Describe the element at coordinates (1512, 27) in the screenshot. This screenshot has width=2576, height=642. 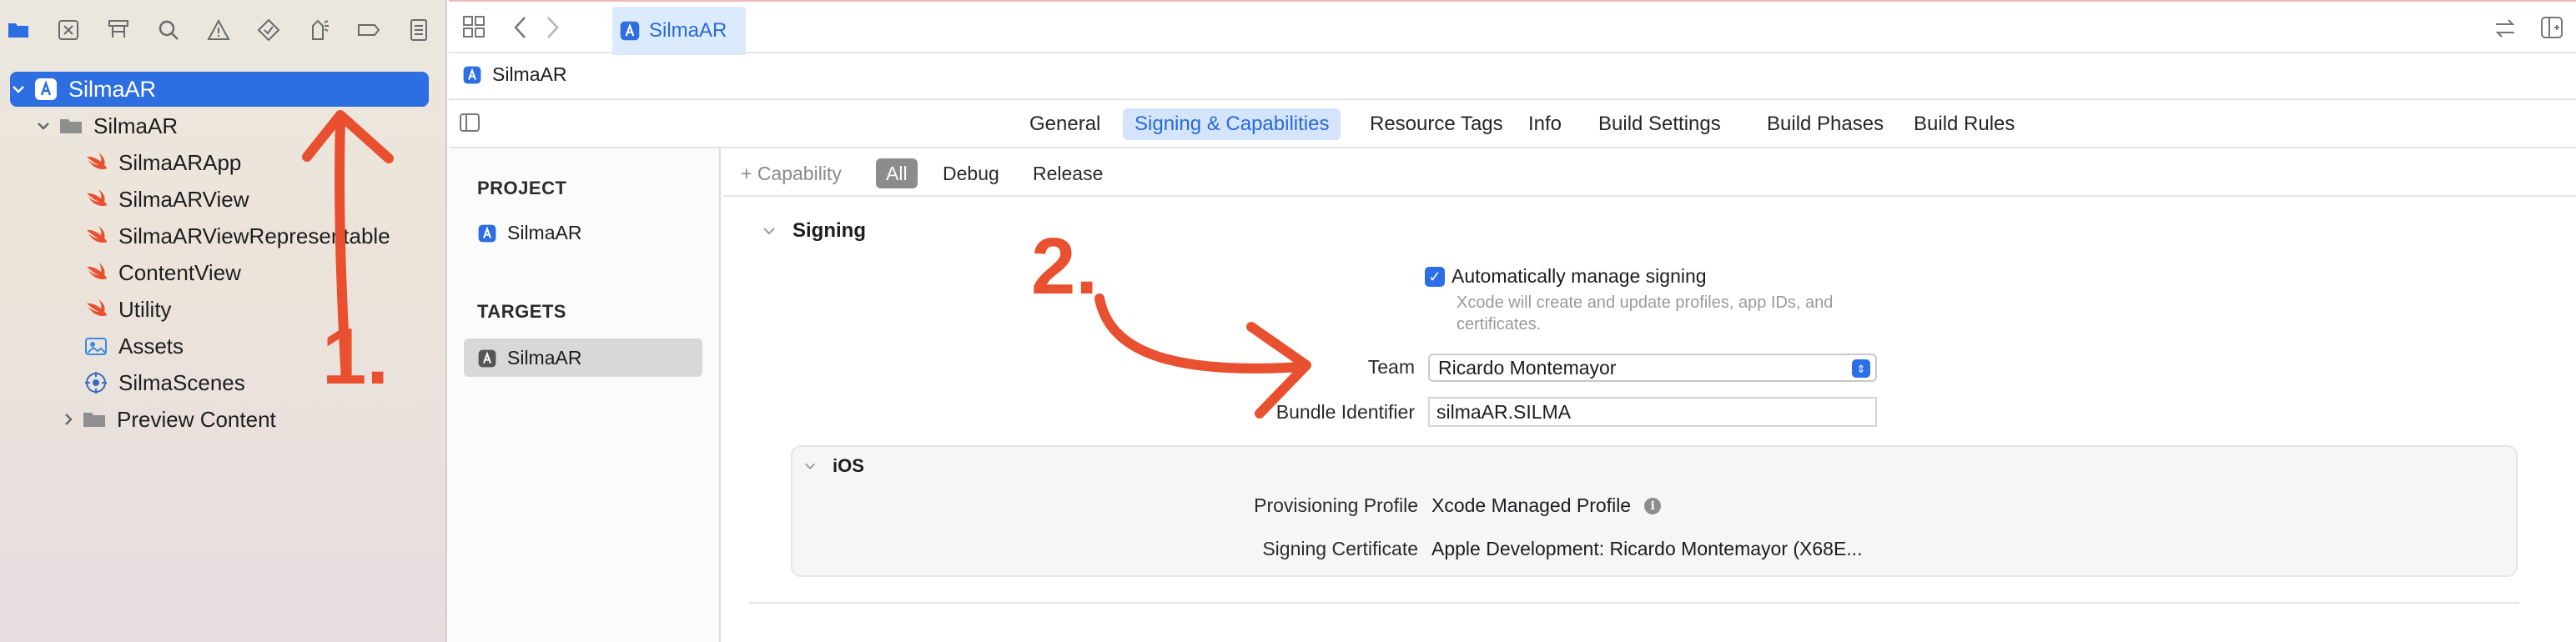
I see `editor-tab-bar: SilmaAR` at that location.